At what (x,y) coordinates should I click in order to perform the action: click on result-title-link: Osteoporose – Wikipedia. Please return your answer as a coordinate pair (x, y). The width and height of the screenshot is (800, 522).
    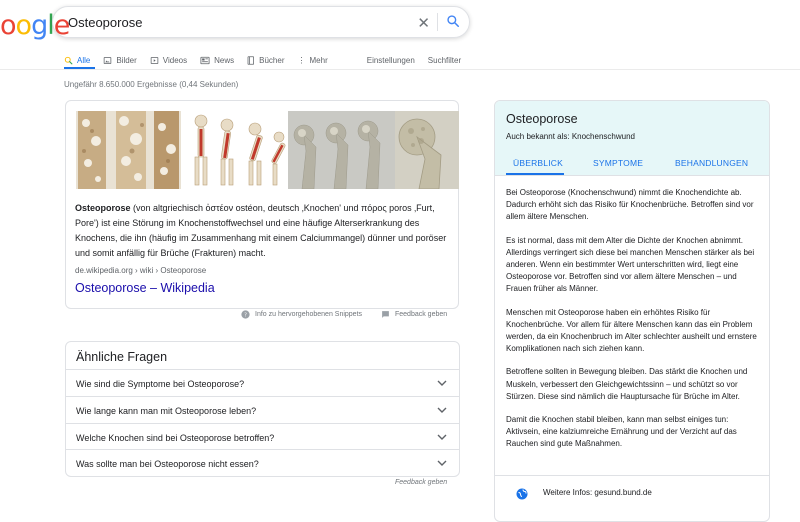
    Looking at the image, I should click on (145, 288).